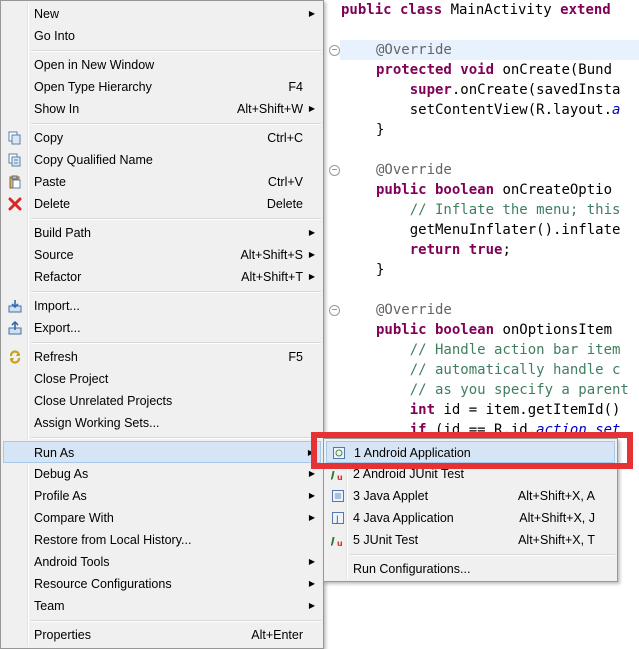  What do you see at coordinates (476, 10) in the screenshot?
I see `code-line: public class MainActivity extend` at bounding box center [476, 10].